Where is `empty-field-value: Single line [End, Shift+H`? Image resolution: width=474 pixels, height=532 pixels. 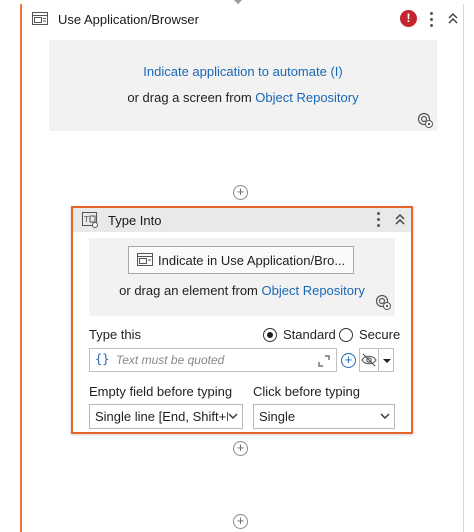
empty-field-value: Single line [End, Shift+H is located at coordinates (165, 416).